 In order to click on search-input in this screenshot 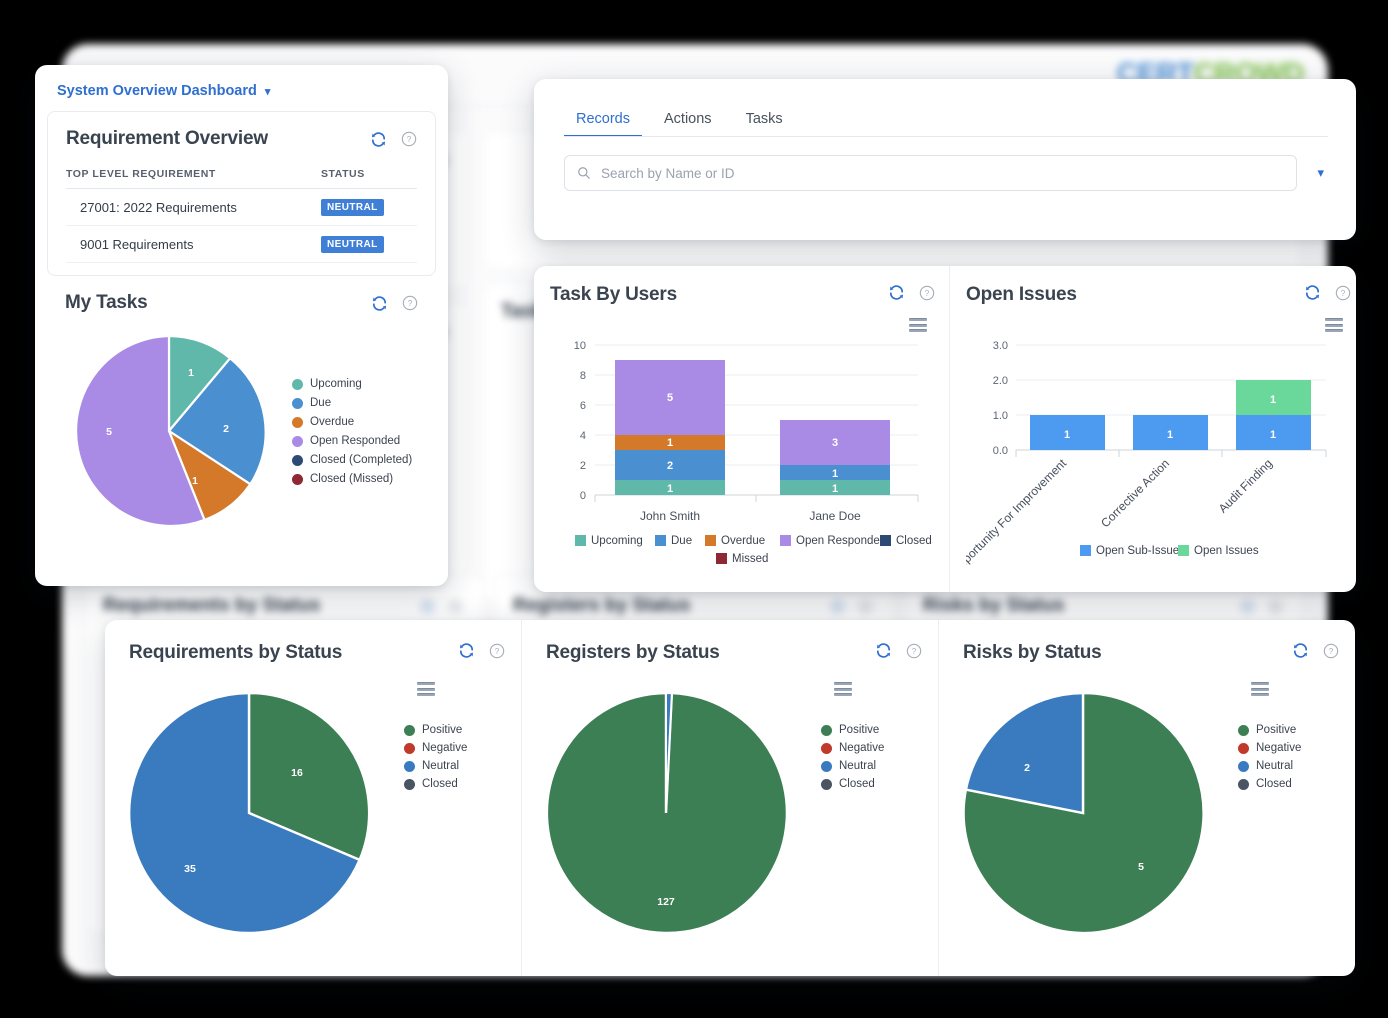, I will do `click(943, 173)`.